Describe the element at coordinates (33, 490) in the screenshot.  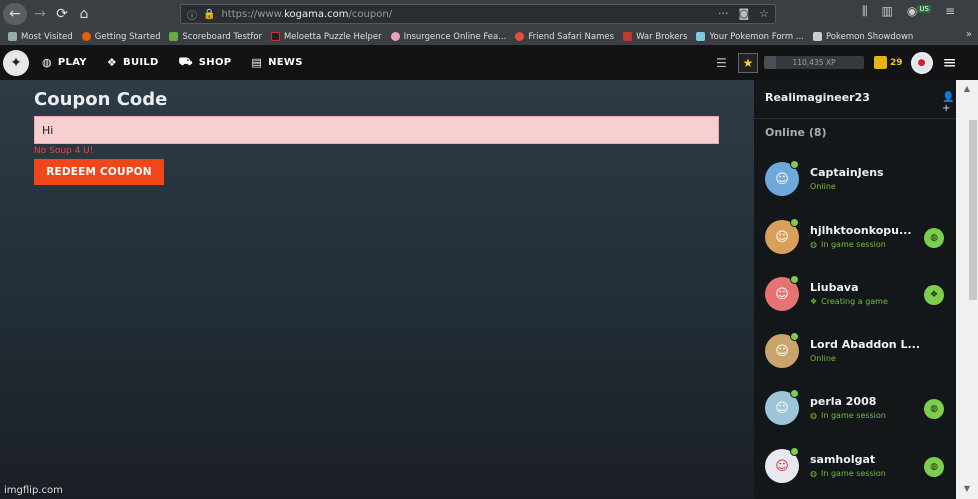
I see `watermark: imgflip.com` at that location.